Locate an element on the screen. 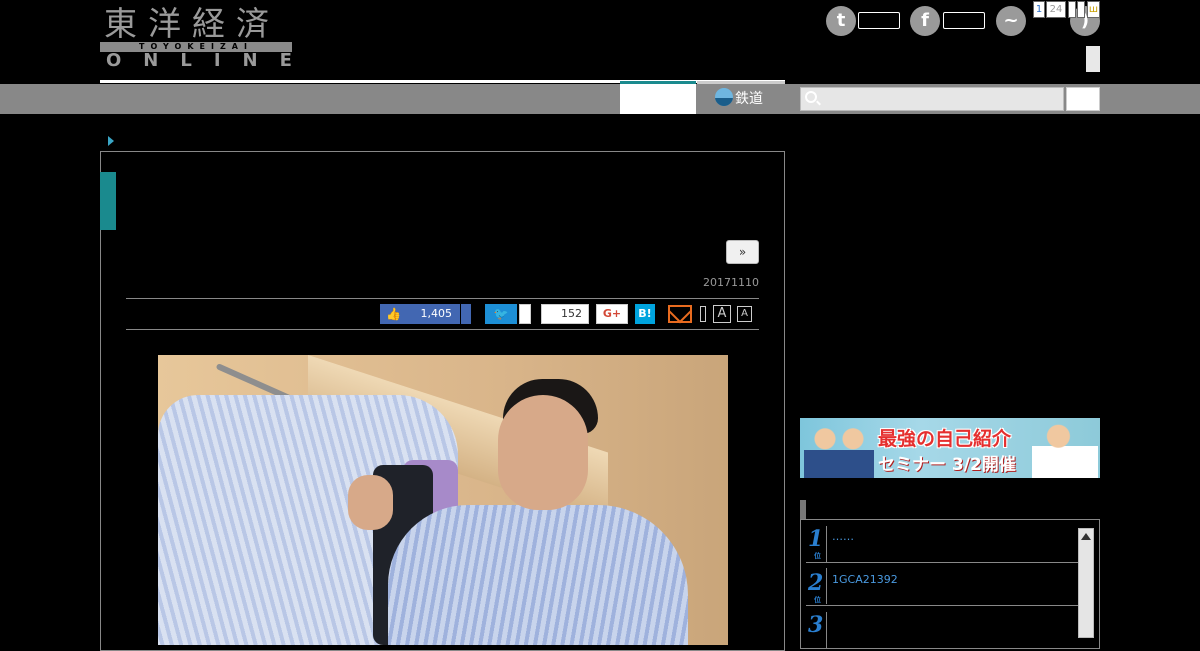 The width and height of the screenshot is (1200, 651). site-logo: 東洋経済 TOYOKEIZAI ONLINE is located at coordinates (196, 38).